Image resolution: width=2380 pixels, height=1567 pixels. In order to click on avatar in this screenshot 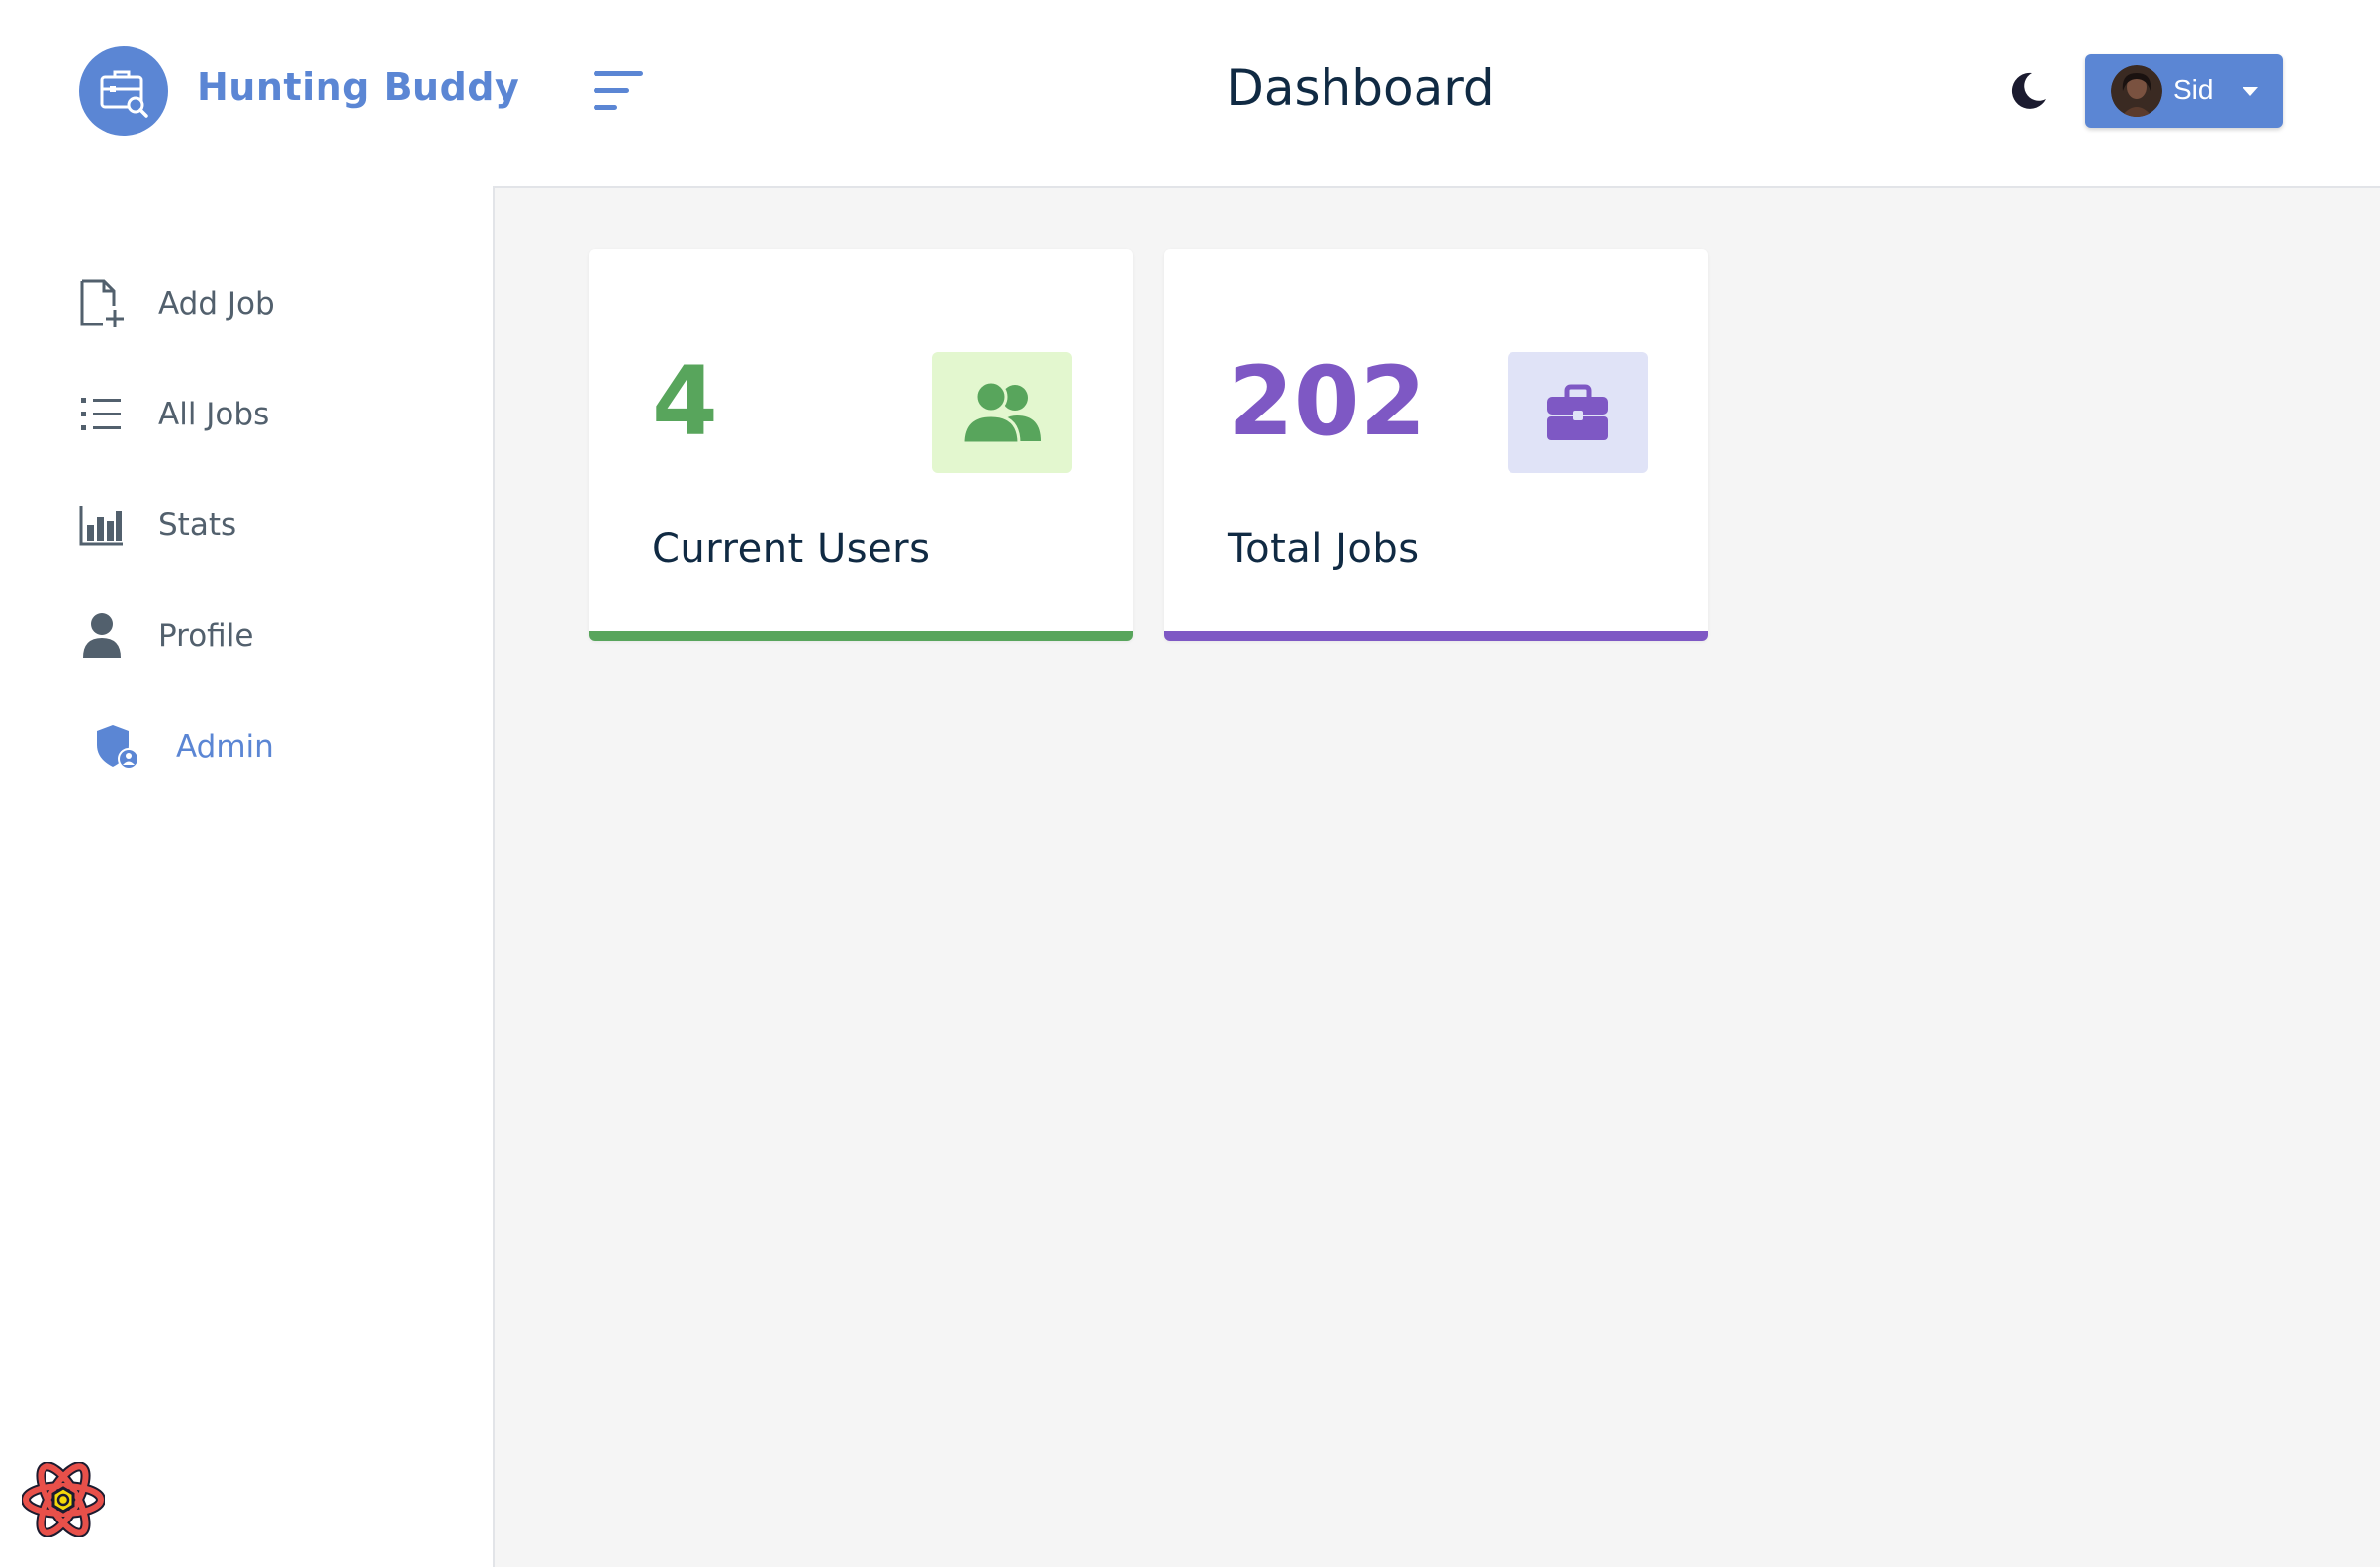, I will do `click(2136, 91)`.